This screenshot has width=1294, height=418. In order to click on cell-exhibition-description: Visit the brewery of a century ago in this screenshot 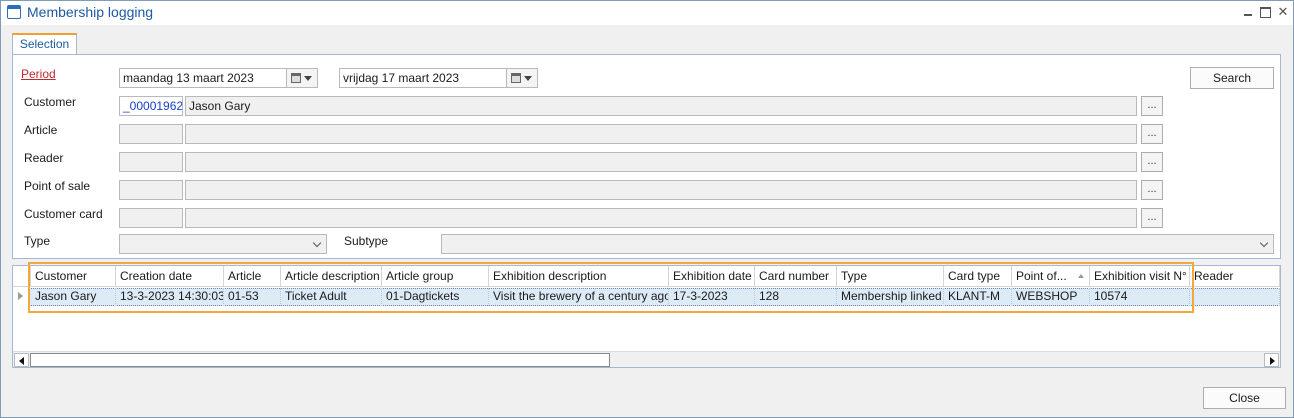, I will do `click(579, 297)`.